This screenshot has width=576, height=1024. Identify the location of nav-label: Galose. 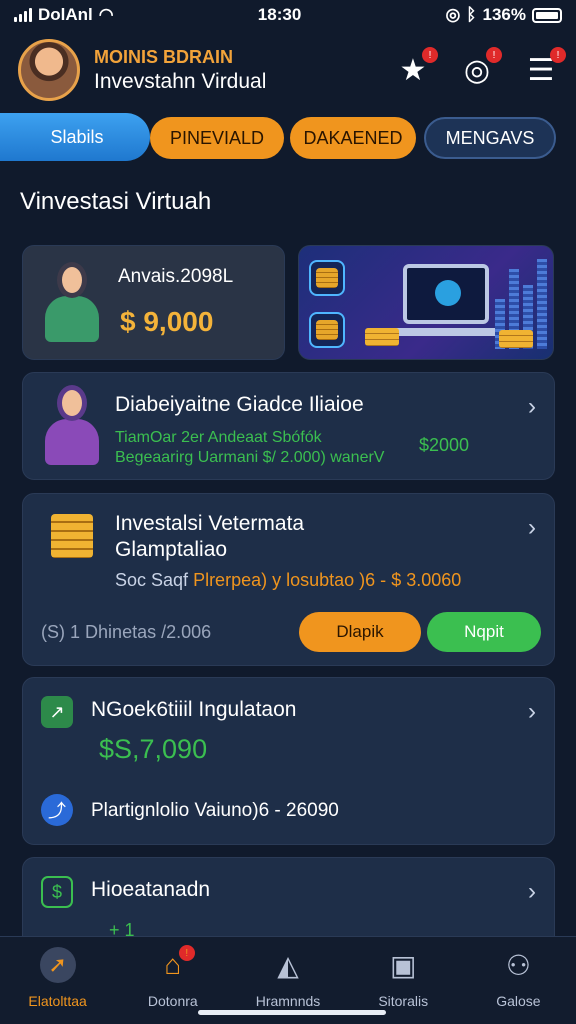
(518, 1001).